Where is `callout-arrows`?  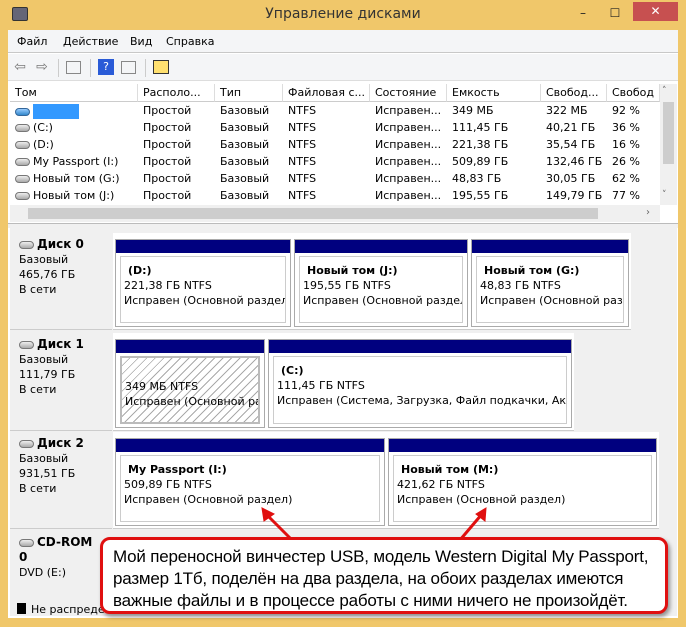 callout-arrows is located at coordinates (374, 524).